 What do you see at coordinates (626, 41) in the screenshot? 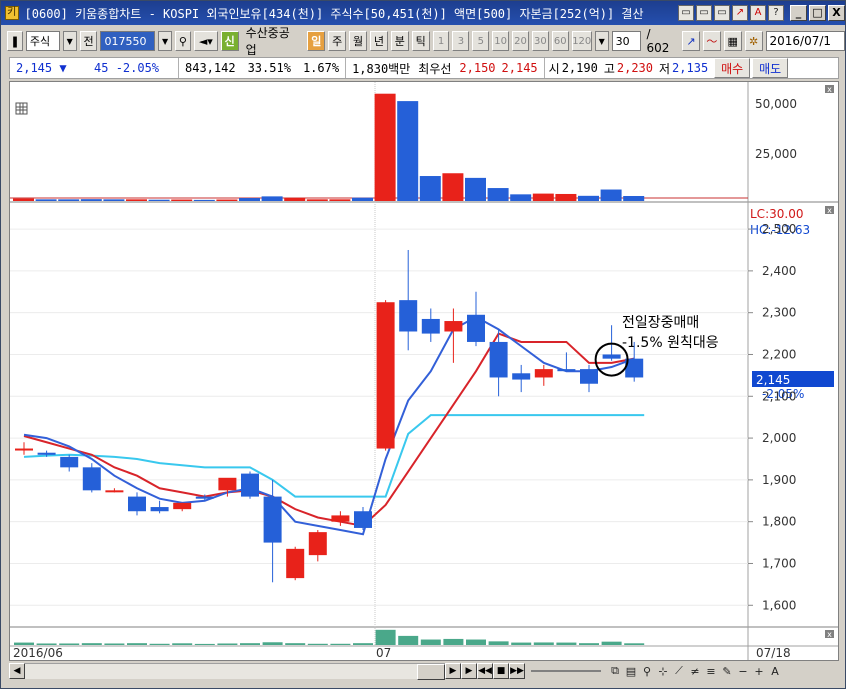
I see `count-input: 30` at bounding box center [626, 41].